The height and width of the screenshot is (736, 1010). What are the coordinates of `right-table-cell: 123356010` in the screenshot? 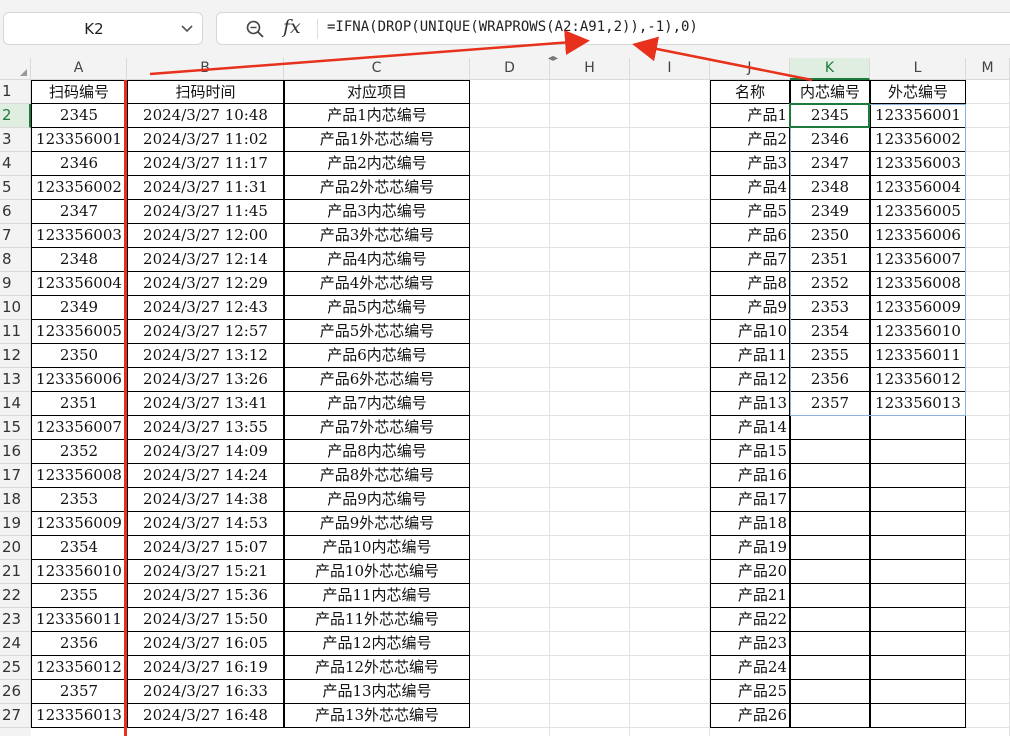 It's located at (918, 332).